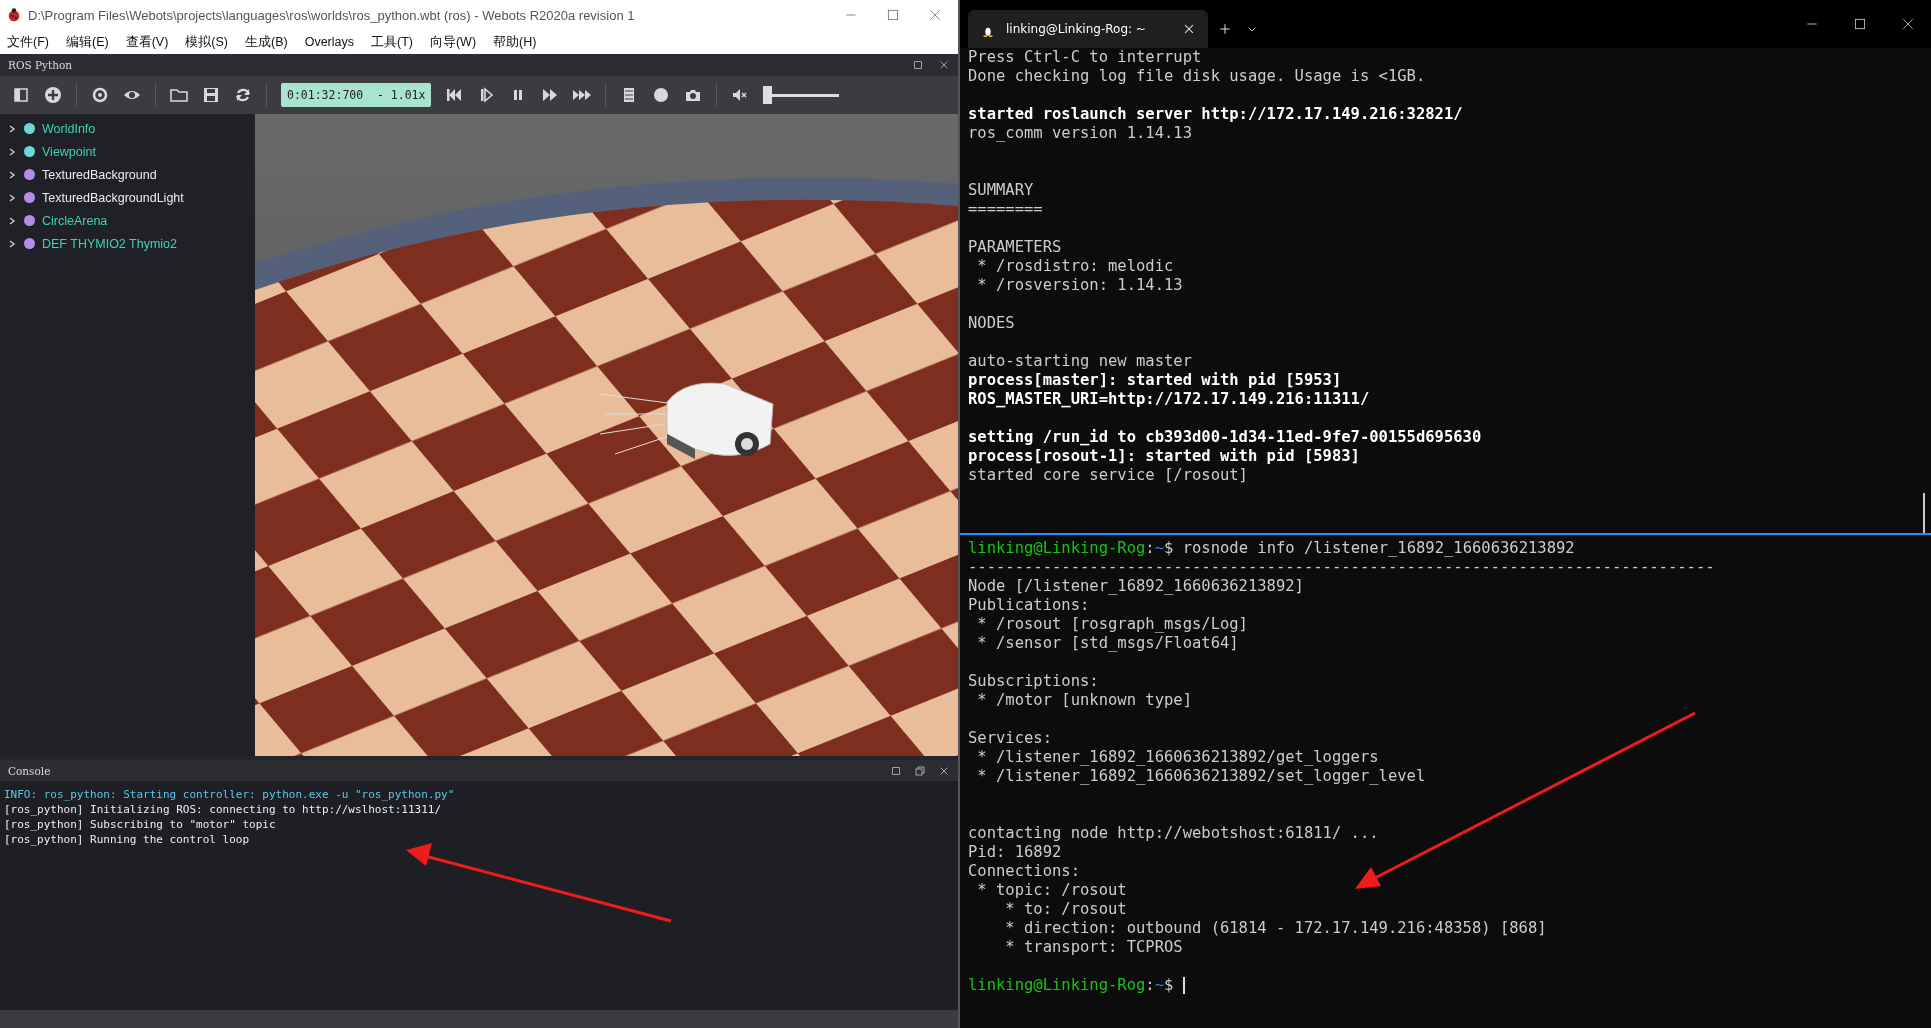 The height and width of the screenshot is (1028, 1931). What do you see at coordinates (100, 95) in the screenshot?
I see `reload-icon` at bounding box center [100, 95].